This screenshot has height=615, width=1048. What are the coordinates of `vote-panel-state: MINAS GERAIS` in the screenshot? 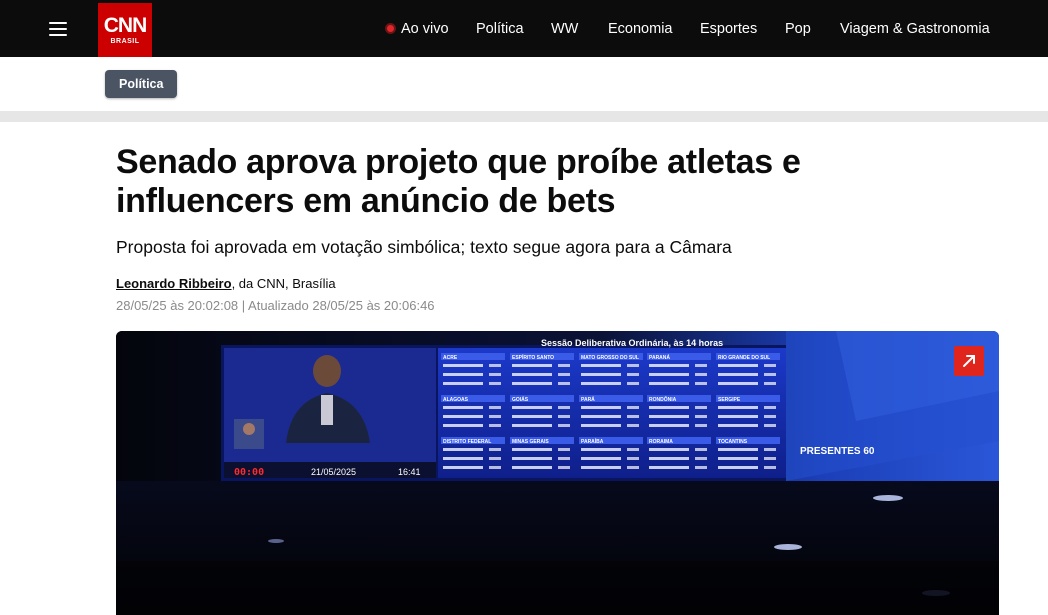 It's located at (530, 442).